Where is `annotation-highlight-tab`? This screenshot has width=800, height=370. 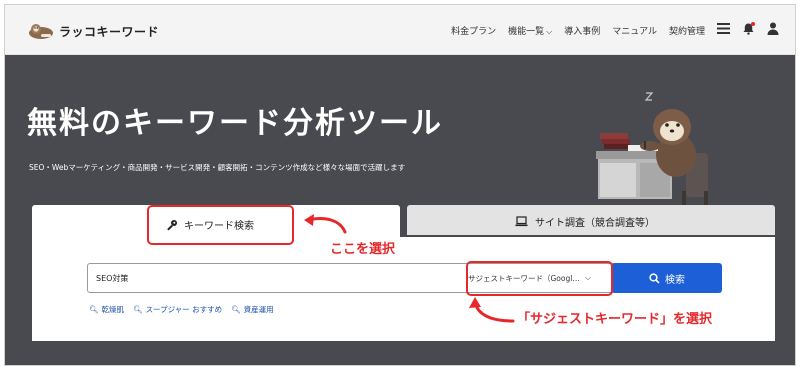 annotation-highlight-tab is located at coordinates (220, 225).